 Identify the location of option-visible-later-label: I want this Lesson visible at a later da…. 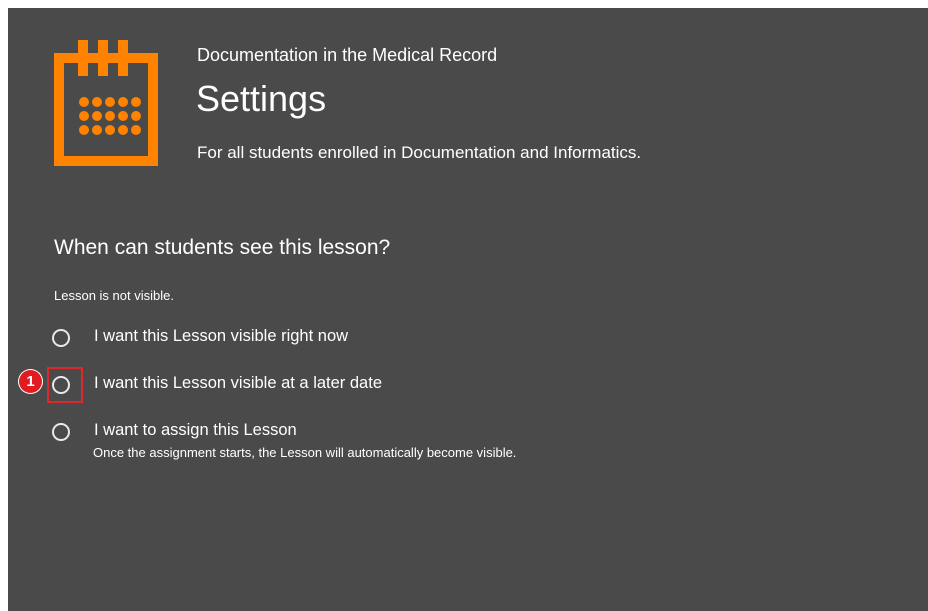
(238, 383).